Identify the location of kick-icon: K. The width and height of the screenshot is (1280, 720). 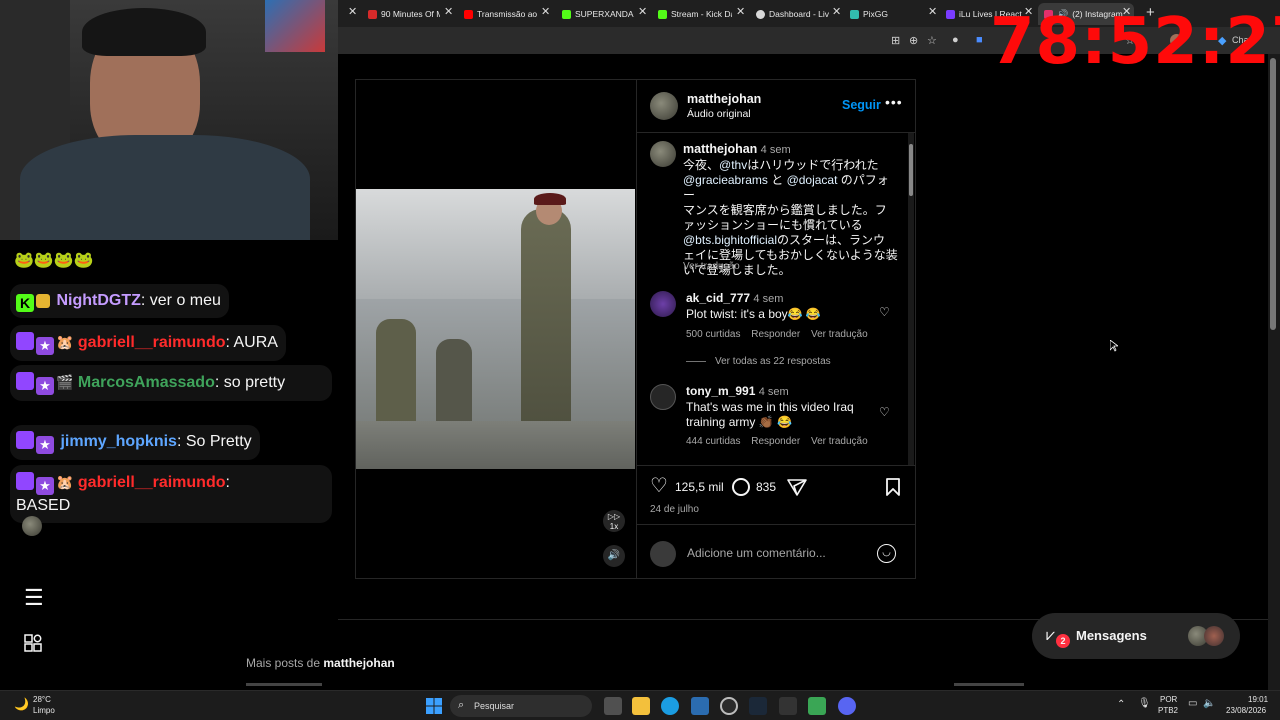
(25, 303).